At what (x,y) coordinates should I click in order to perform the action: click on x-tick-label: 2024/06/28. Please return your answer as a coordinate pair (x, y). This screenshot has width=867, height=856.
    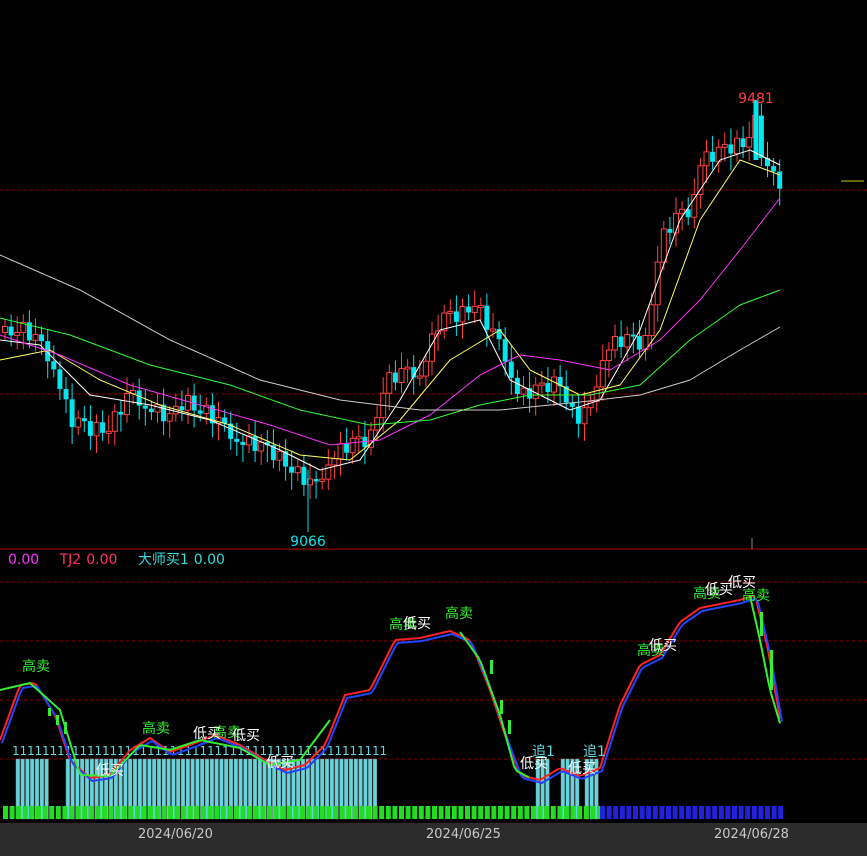
    Looking at the image, I should click on (751, 834).